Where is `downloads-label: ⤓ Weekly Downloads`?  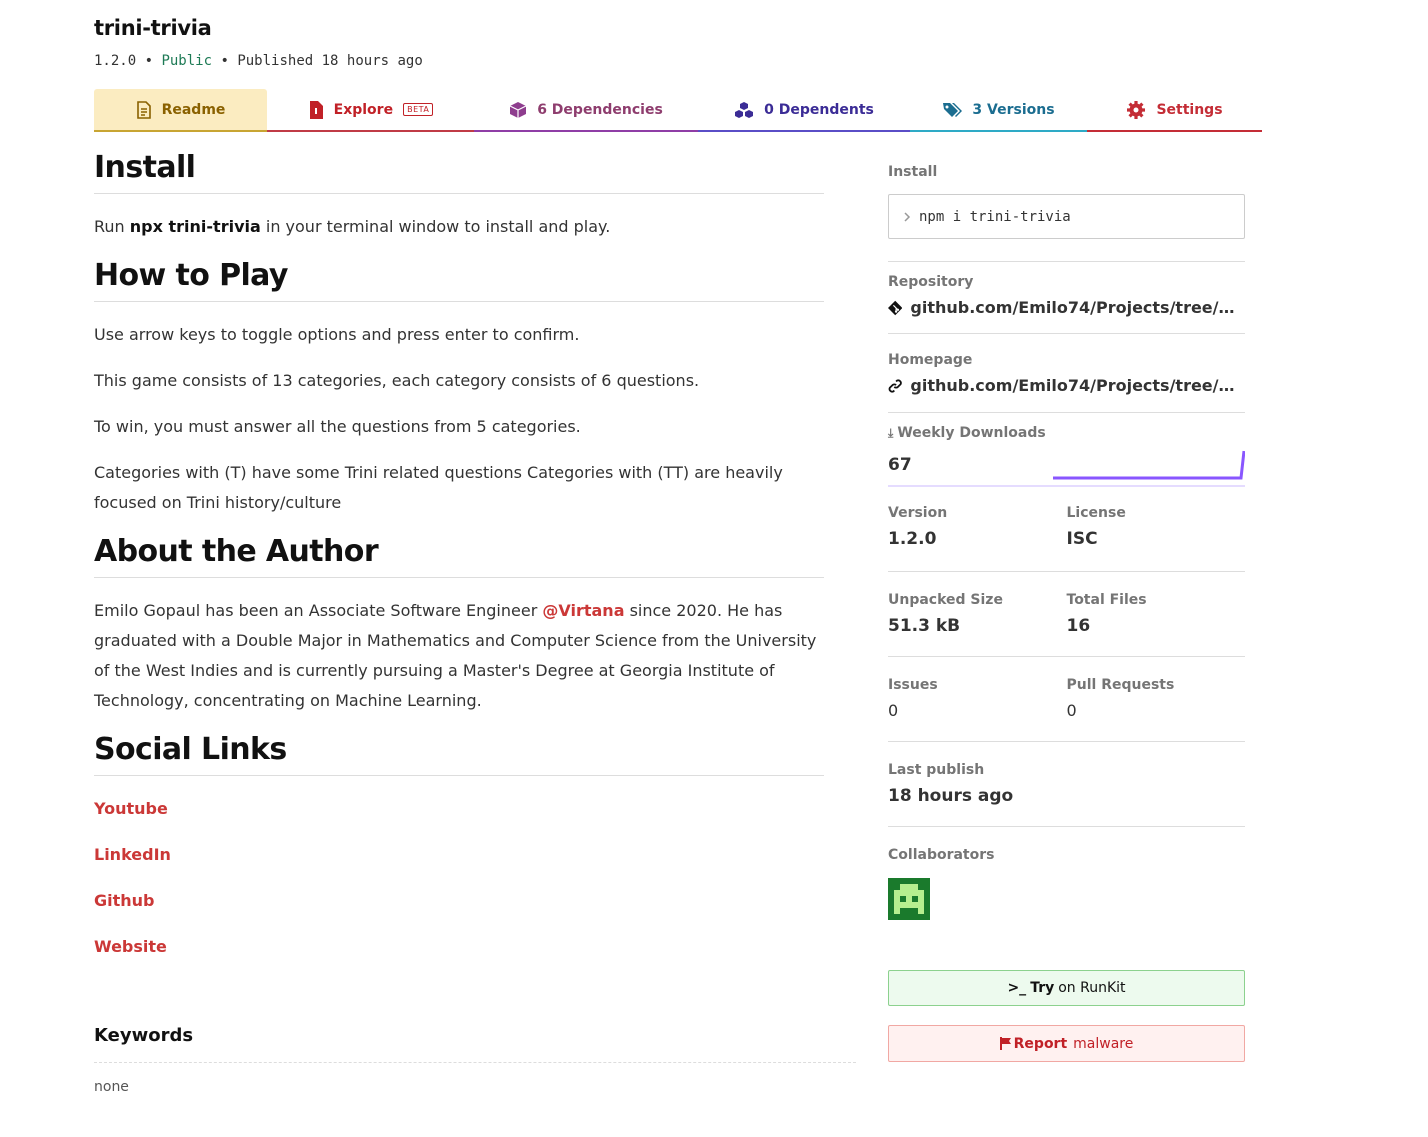 downloads-label: ⤓ Weekly Downloads is located at coordinates (967, 433).